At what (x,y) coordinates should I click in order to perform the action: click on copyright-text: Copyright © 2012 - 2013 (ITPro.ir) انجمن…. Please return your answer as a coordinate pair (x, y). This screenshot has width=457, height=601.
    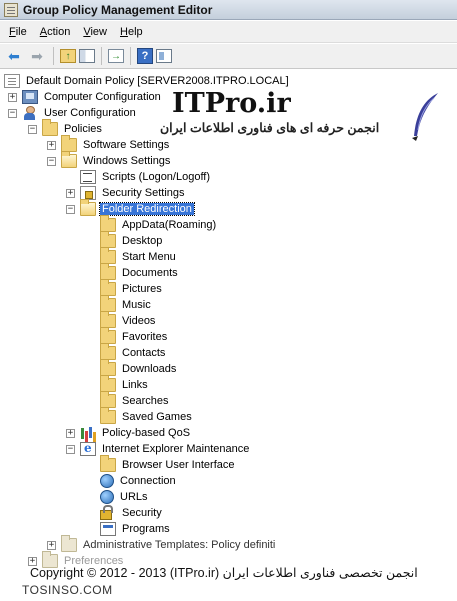
    Looking at the image, I should click on (224, 573).